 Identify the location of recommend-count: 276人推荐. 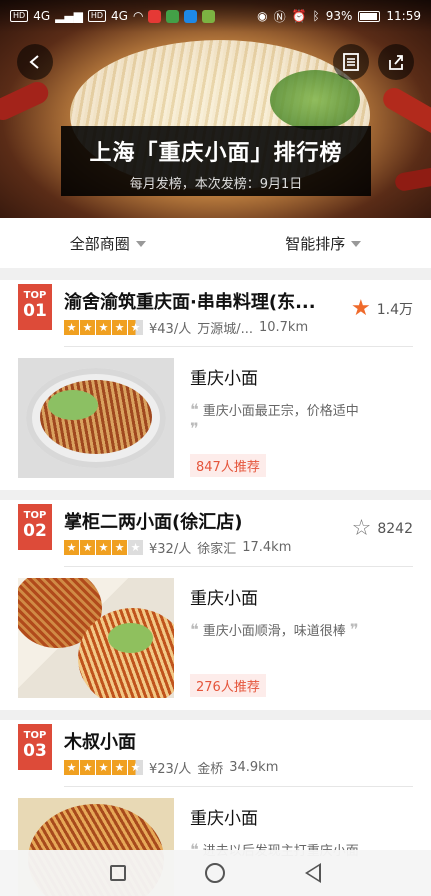
(228, 685).